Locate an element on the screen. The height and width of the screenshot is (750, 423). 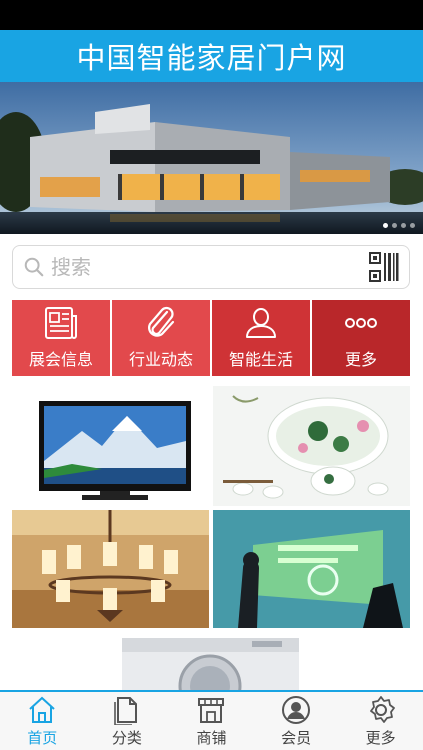
tab-label: 商铺 is located at coordinates (211, 737).